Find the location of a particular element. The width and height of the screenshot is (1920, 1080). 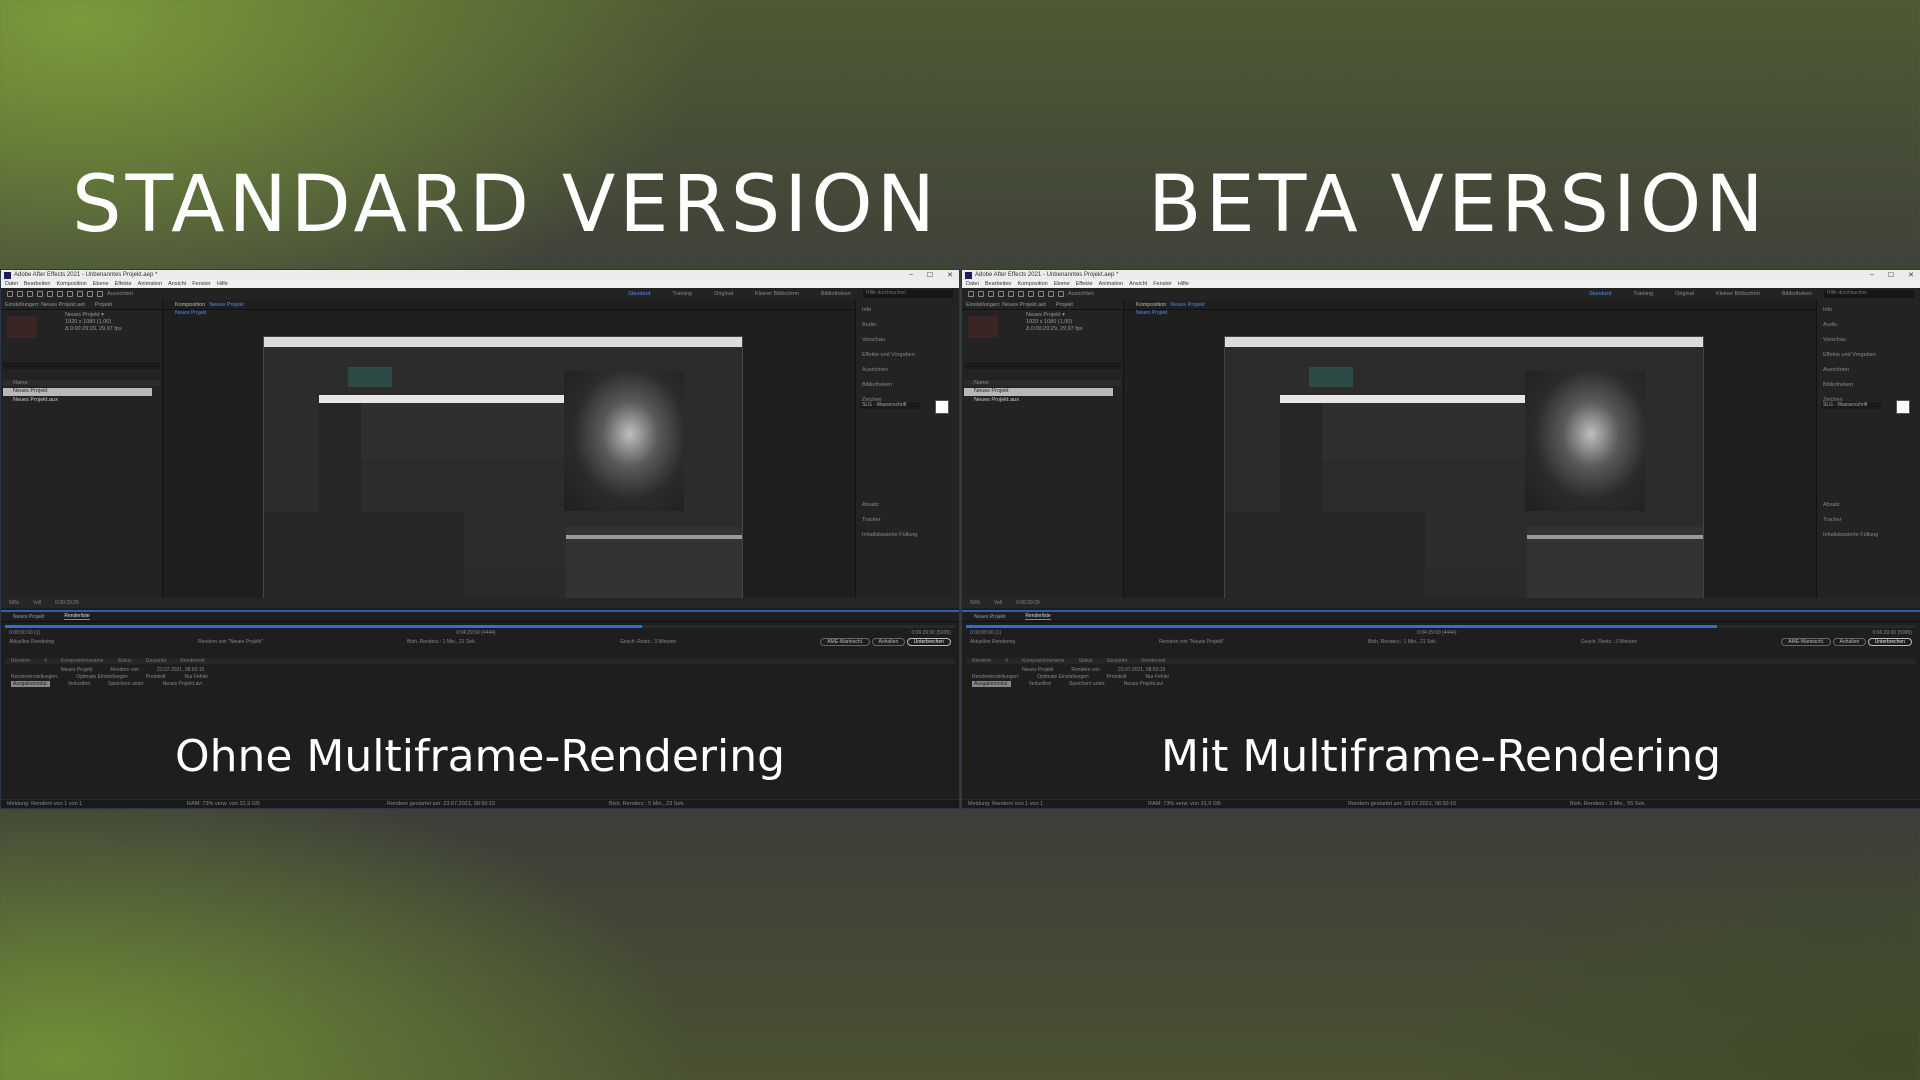

tab-effect-settings: Einstellungen: Neues Projekt.aet is located at coordinates (1006, 305).